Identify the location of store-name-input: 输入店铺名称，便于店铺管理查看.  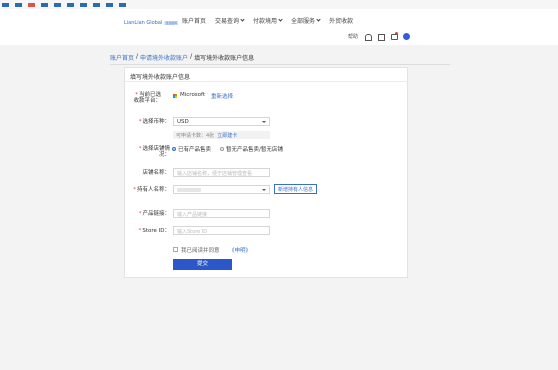
(221, 172).